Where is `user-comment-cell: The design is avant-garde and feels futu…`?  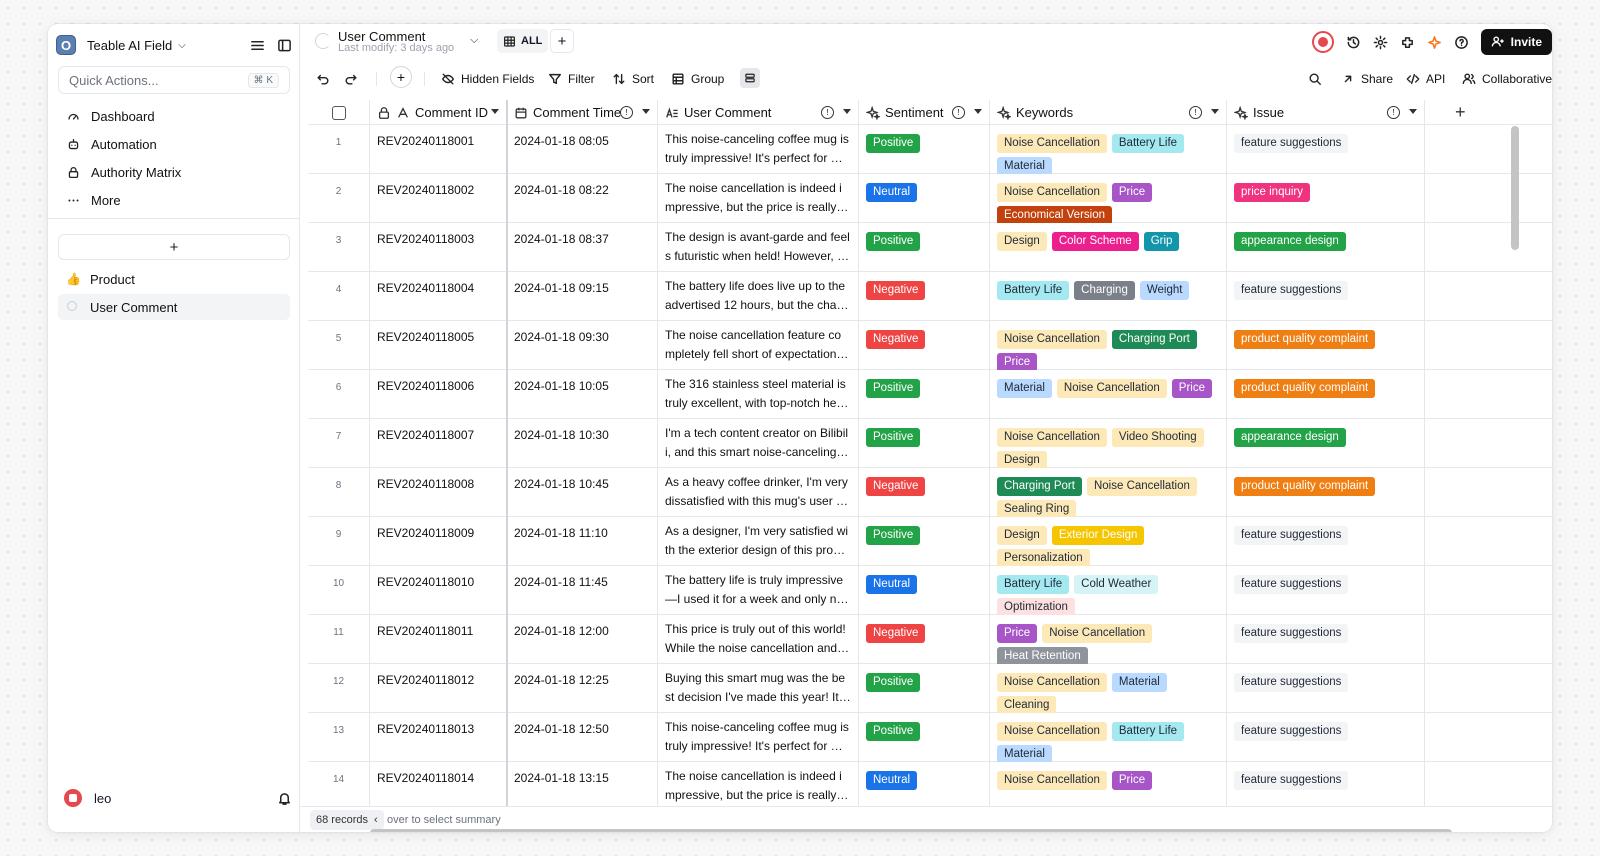
user-comment-cell: The design is avant-garde and feels futu… is located at coordinates (758, 247).